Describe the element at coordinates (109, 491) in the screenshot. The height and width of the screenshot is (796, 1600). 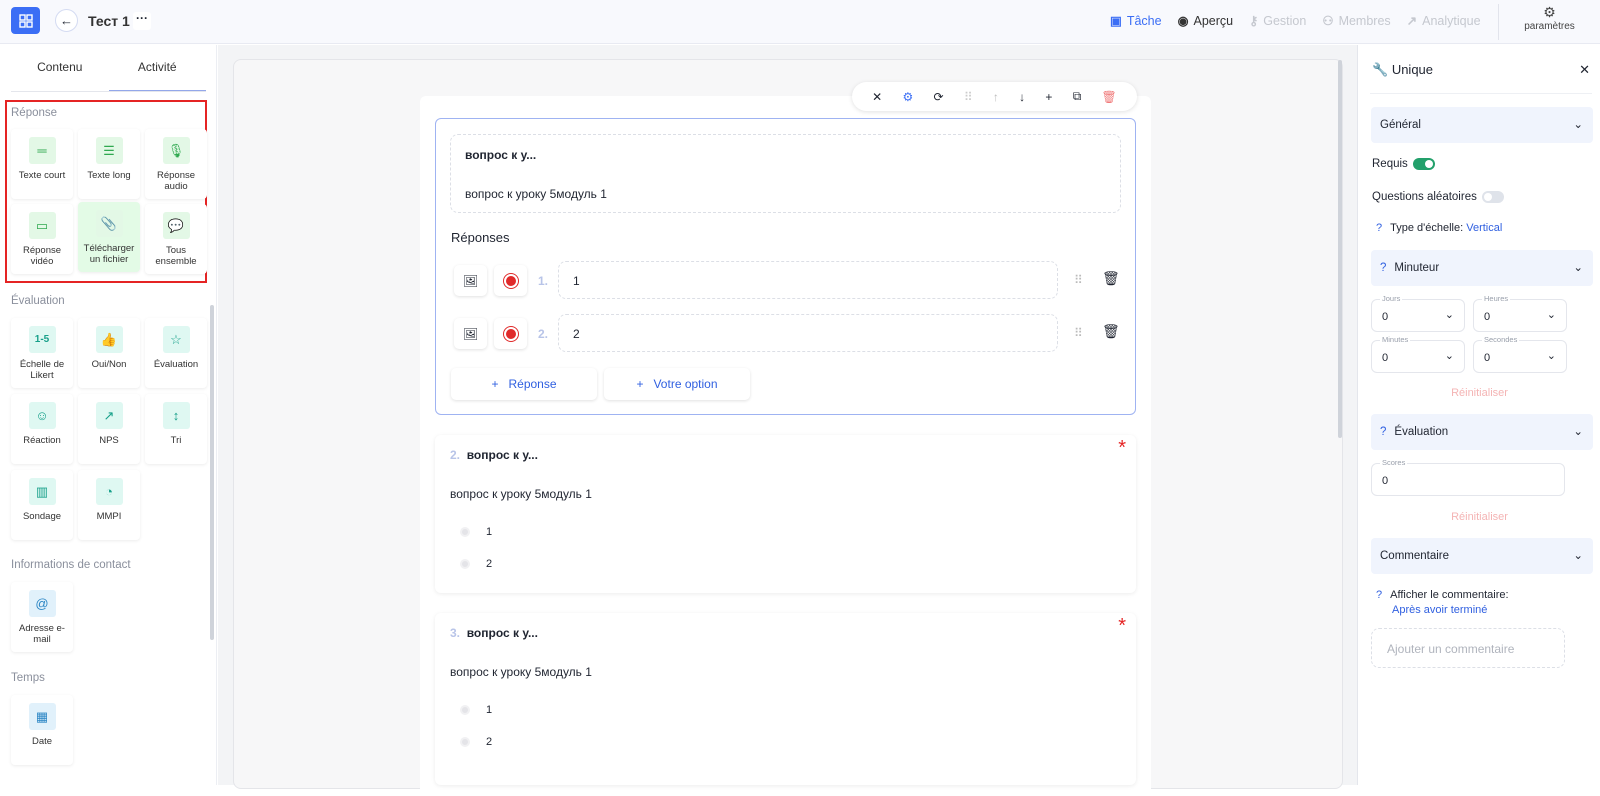
I see `pie-chart-icon: ◔` at that location.